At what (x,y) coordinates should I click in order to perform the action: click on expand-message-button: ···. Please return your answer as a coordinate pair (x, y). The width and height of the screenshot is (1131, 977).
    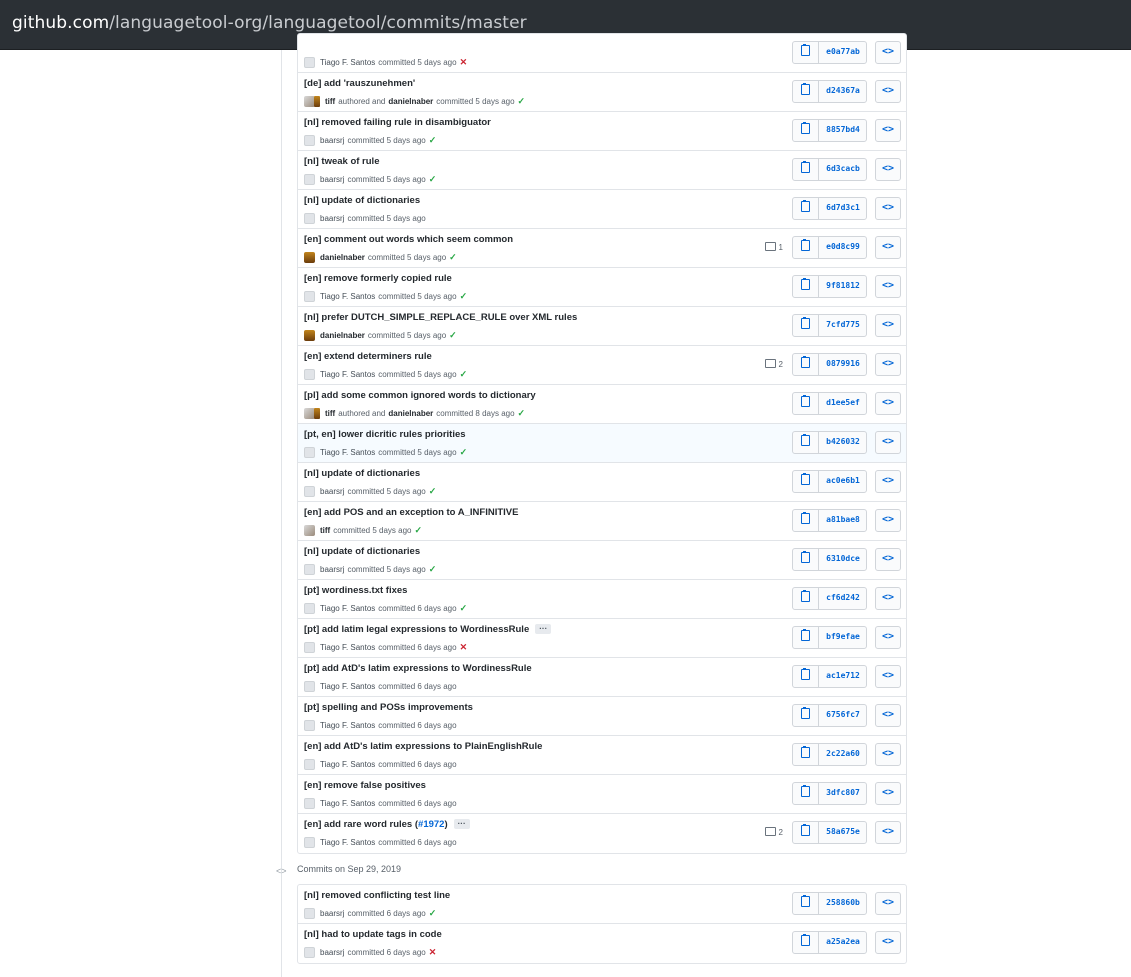
    Looking at the image, I should click on (543, 629).